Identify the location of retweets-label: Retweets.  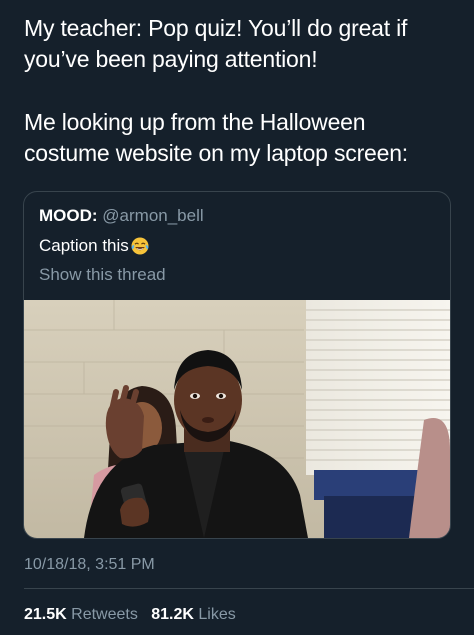
(104, 614).